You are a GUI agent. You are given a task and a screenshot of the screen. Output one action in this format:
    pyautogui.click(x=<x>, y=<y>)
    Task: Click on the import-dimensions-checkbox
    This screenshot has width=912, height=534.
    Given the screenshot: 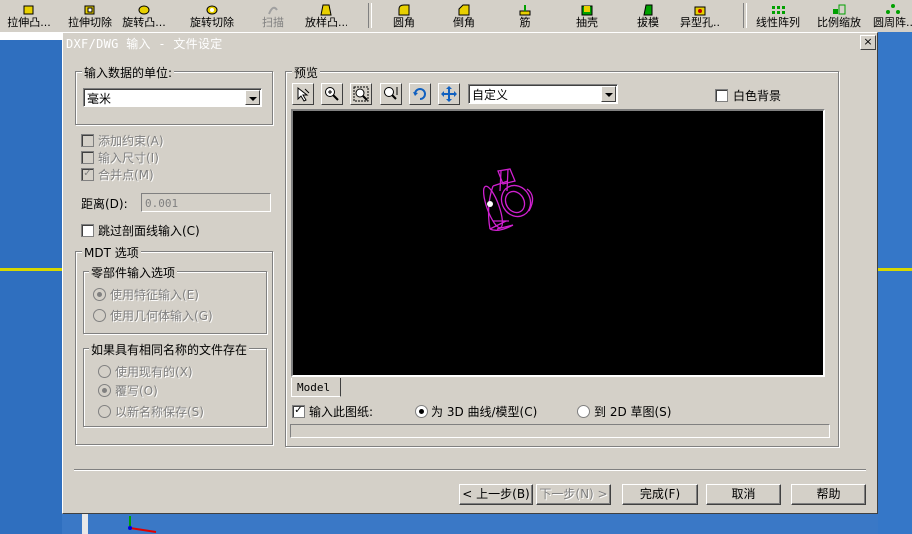 What is the action you would take?
    pyautogui.click(x=87, y=157)
    